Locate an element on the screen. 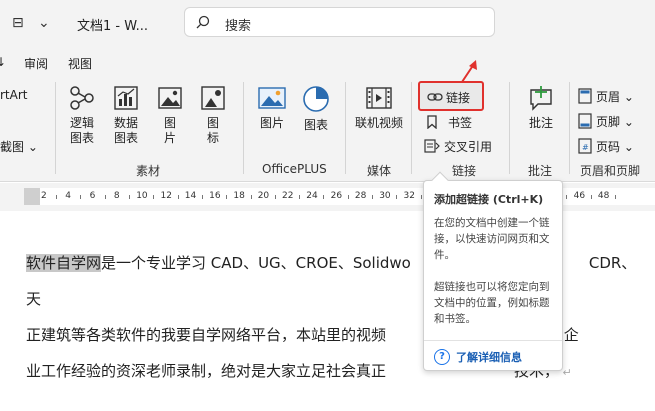 Image resolution: width=655 pixels, height=411 pixels. officeplus-group-label: OfficePLUS is located at coordinates (294, 169).